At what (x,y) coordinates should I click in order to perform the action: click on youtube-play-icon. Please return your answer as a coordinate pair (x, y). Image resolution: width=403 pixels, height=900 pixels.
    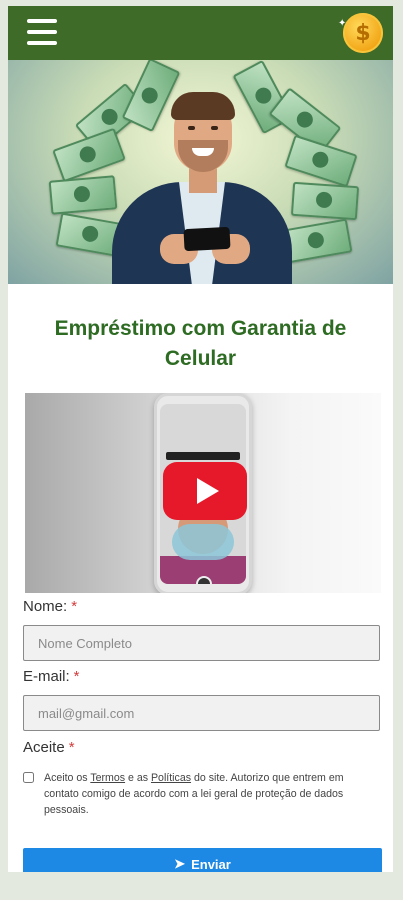
    Looking at the image, I should click on (205, 491).